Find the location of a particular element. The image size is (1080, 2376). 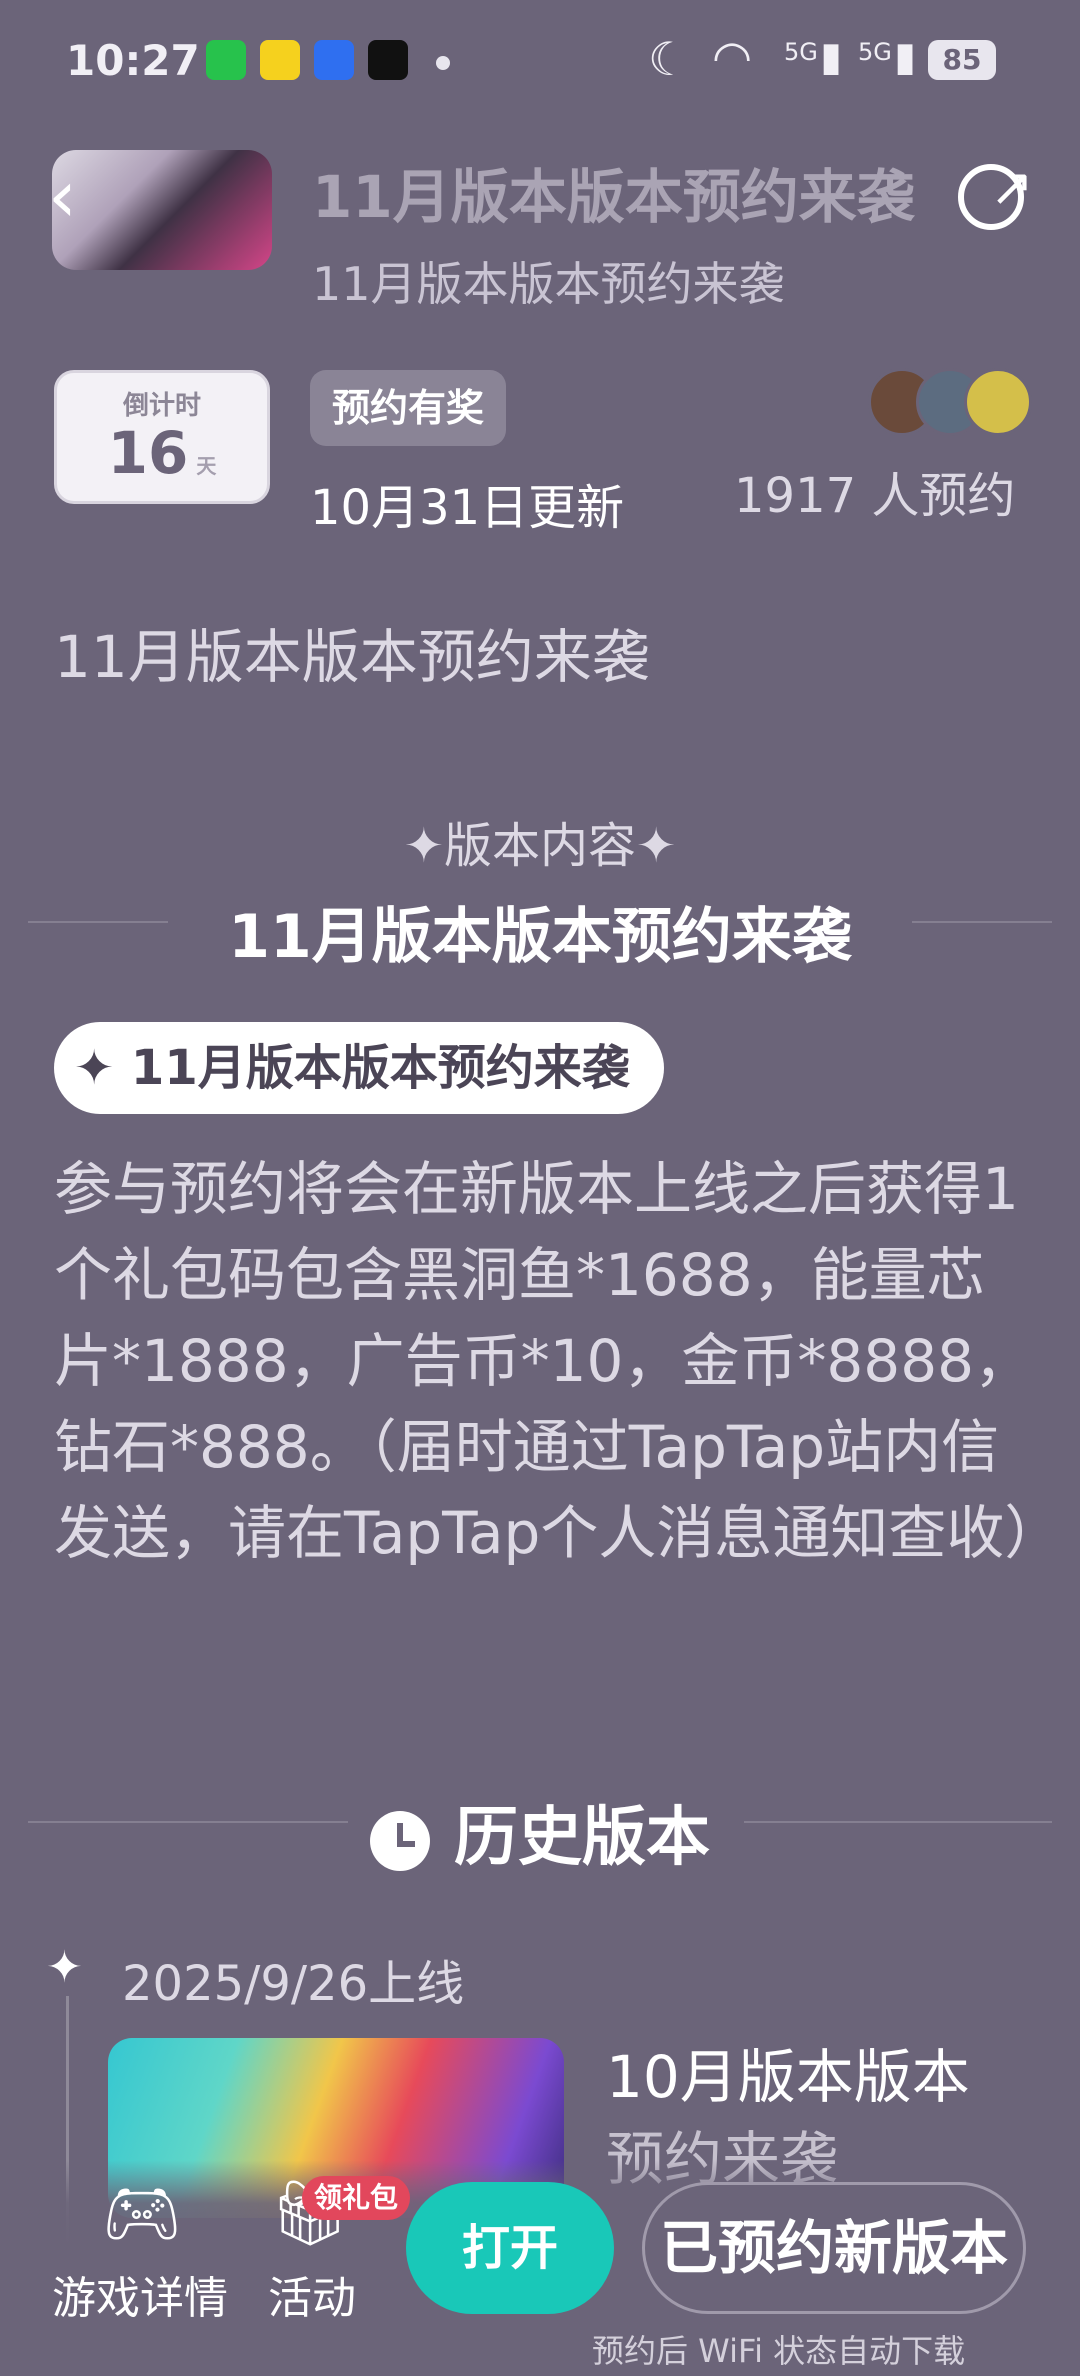

share-arrow-icon: ↗ is located at coordinates (1012, 188).